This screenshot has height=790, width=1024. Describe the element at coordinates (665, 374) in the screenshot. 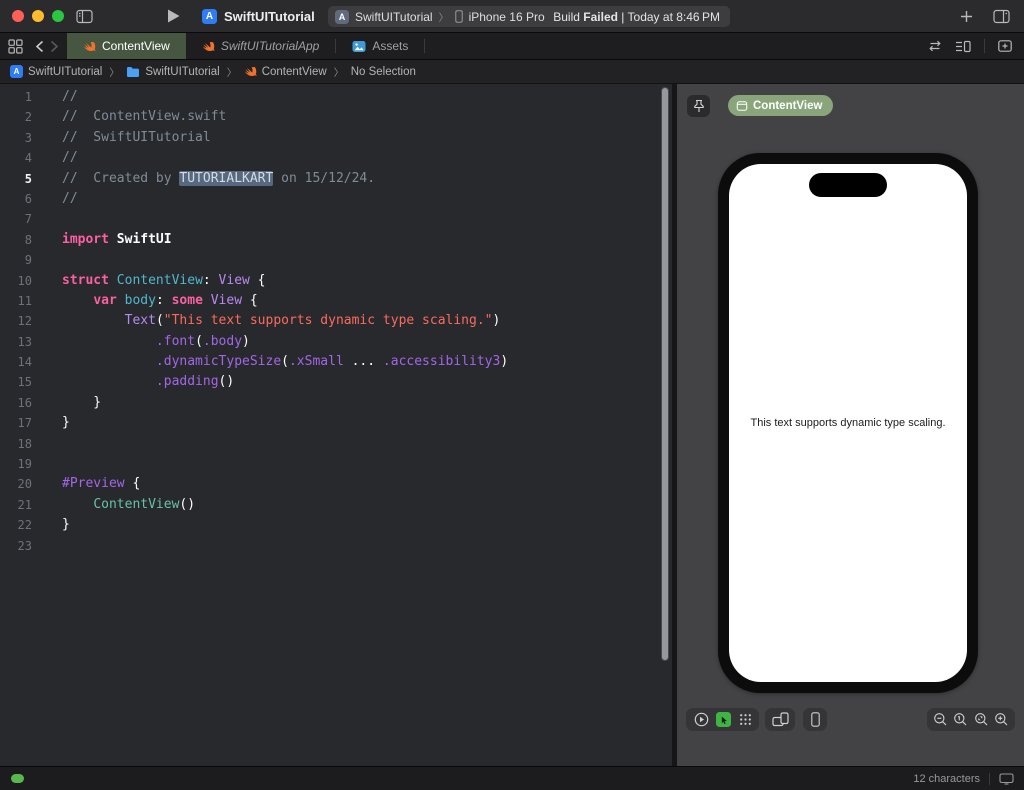

I see `editor-scrollbar` at that location.